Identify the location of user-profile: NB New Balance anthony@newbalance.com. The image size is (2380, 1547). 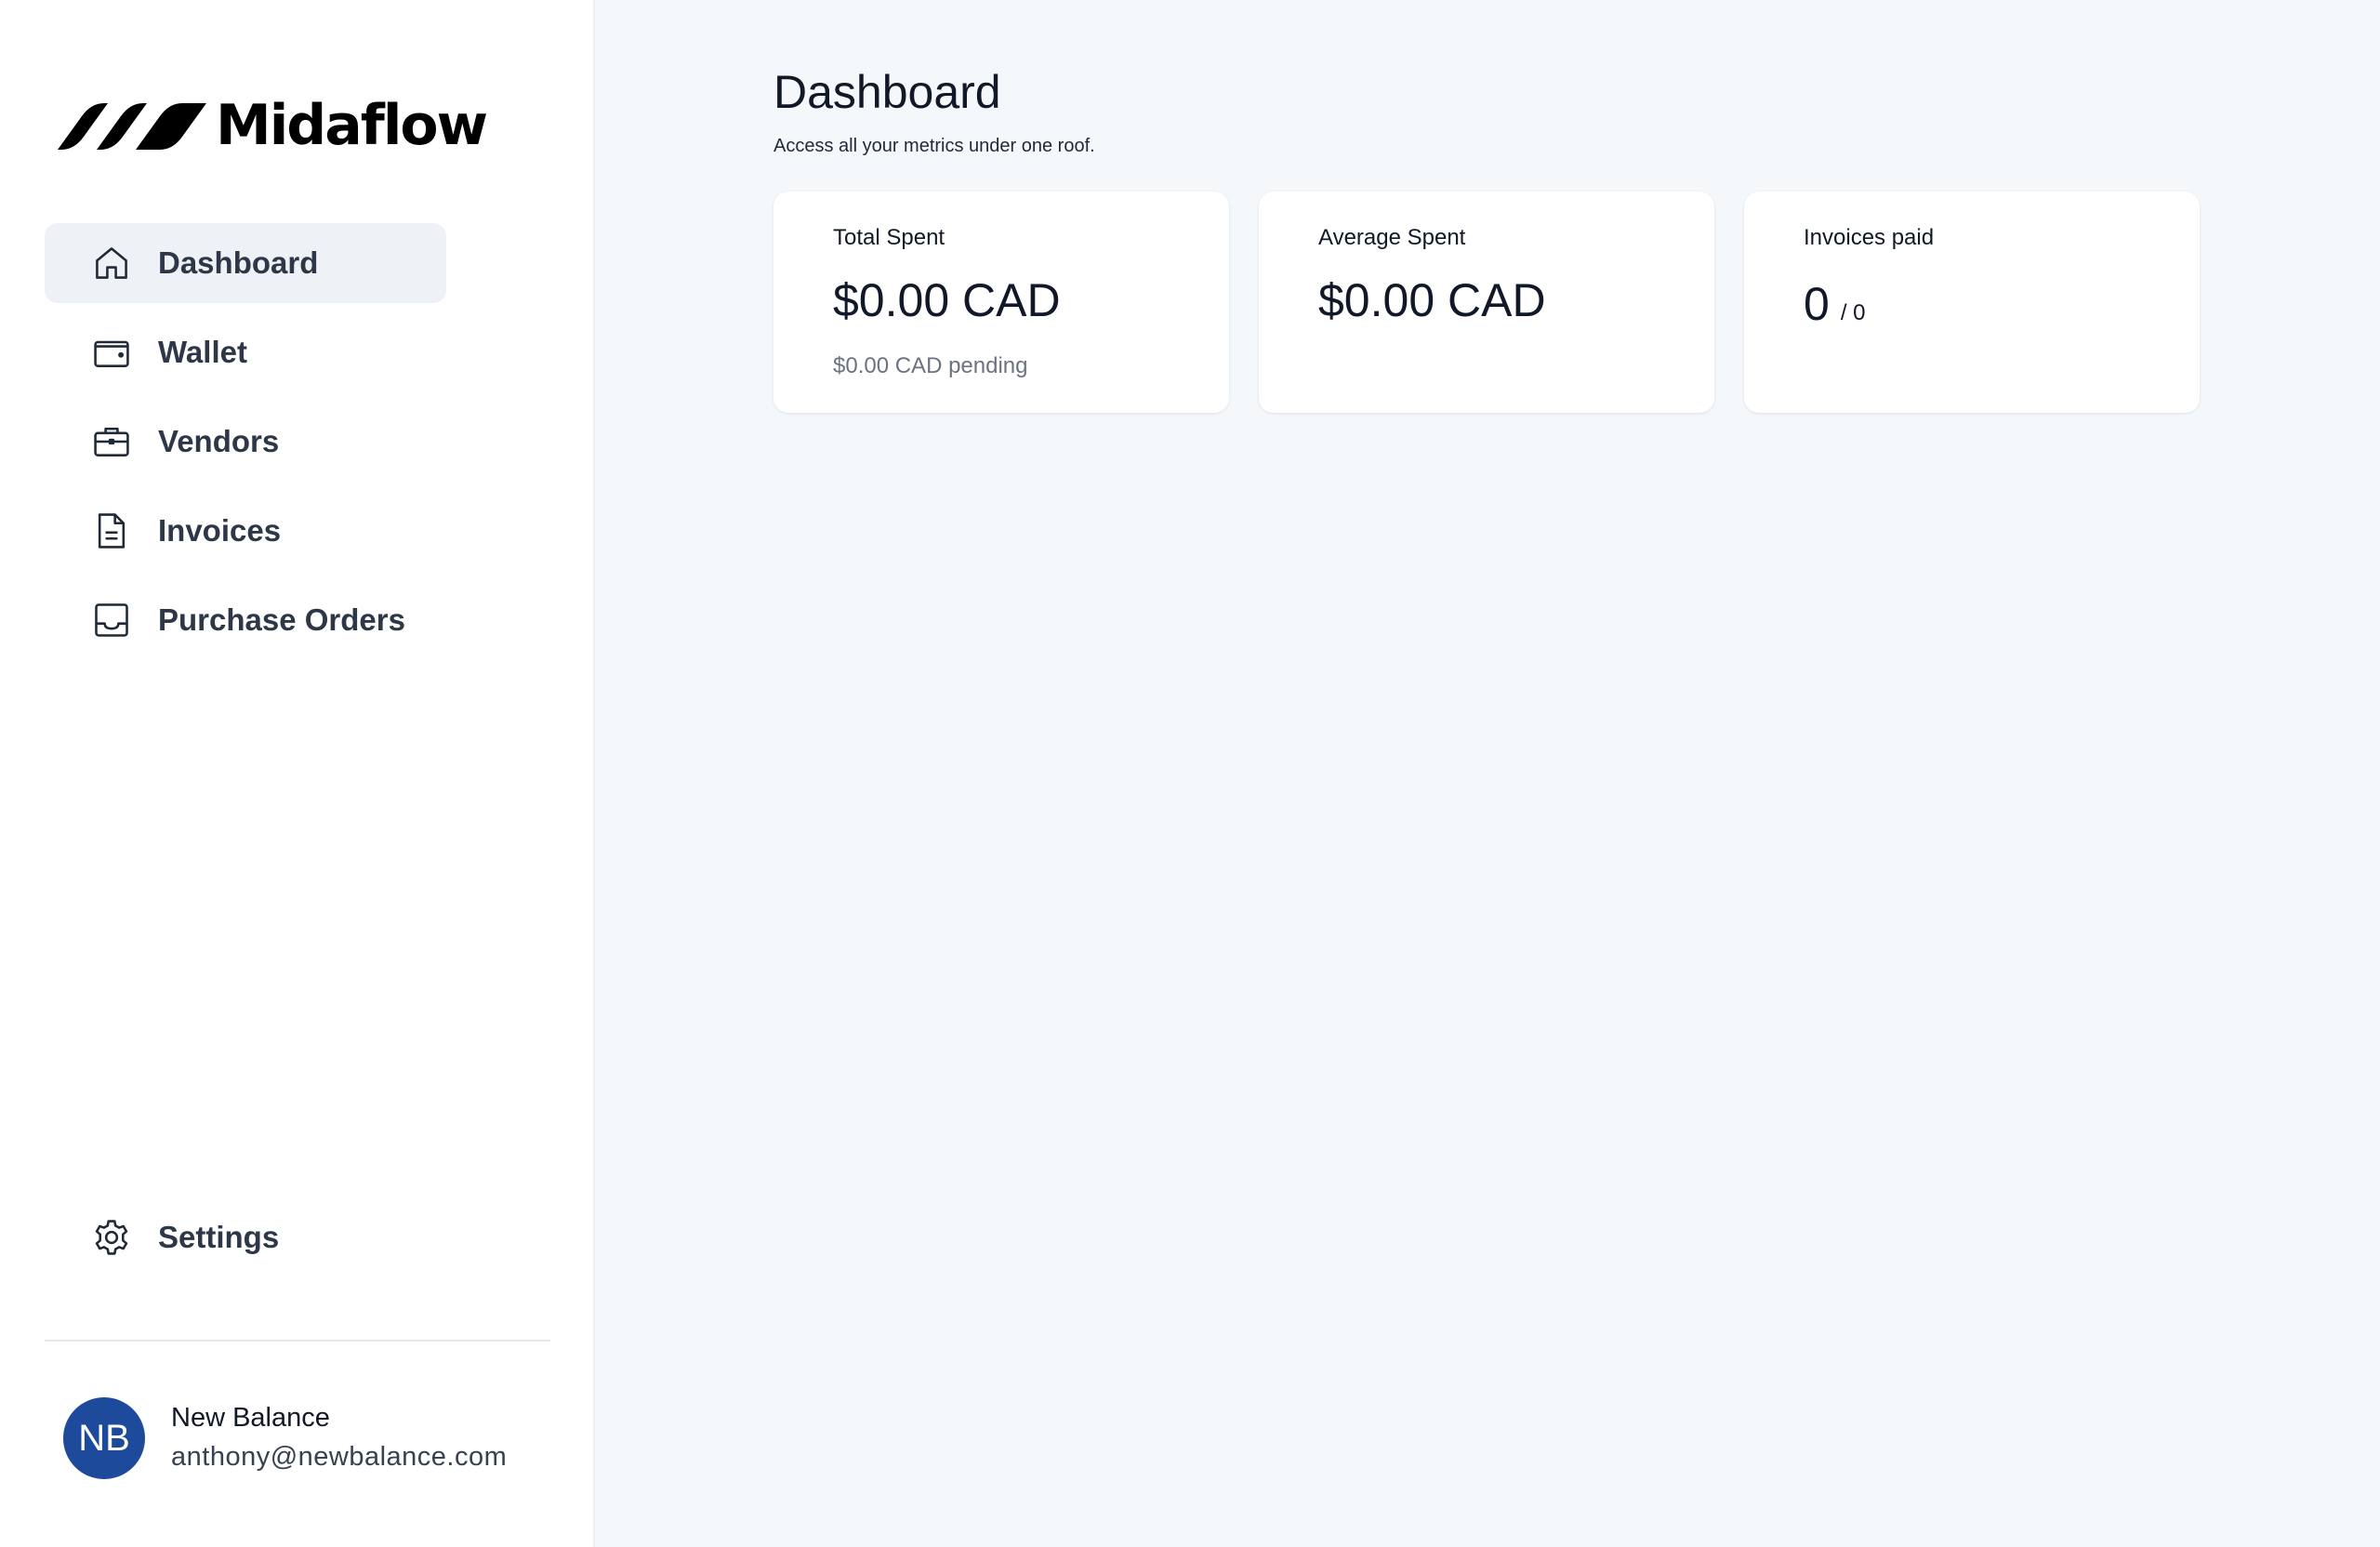
(285, 1438).